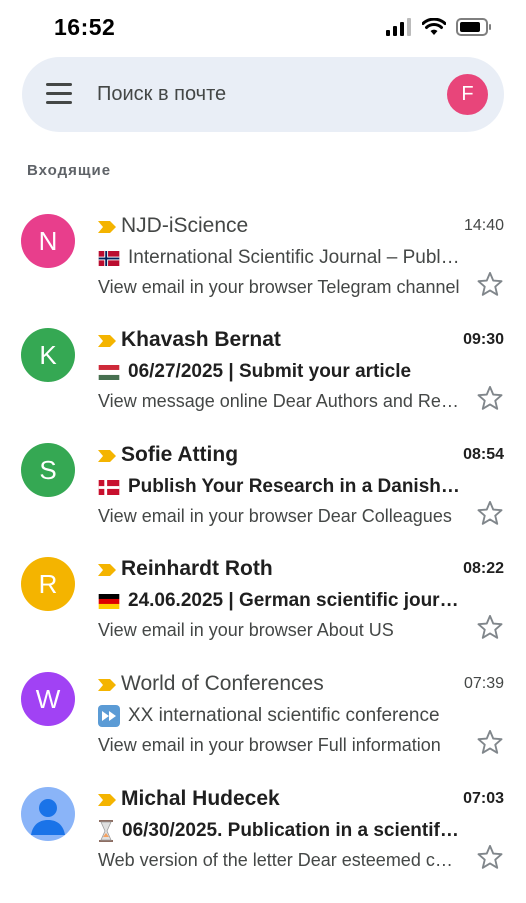 The width and height of the screenshot is (526, 903). I want to click on sender-name: NJD-iScience, so click(185, 225).